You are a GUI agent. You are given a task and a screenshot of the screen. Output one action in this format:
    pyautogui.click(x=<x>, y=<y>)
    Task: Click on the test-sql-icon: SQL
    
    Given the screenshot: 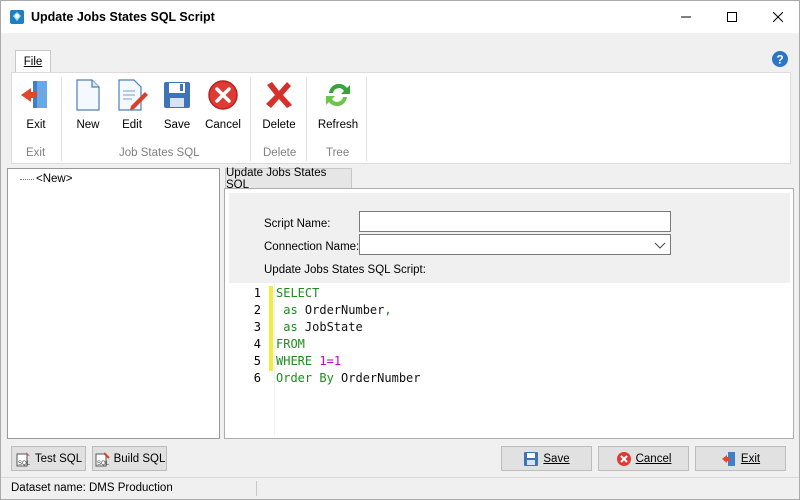 What is the action you would take?
    pyautogui.click(x=23, y=459)
    